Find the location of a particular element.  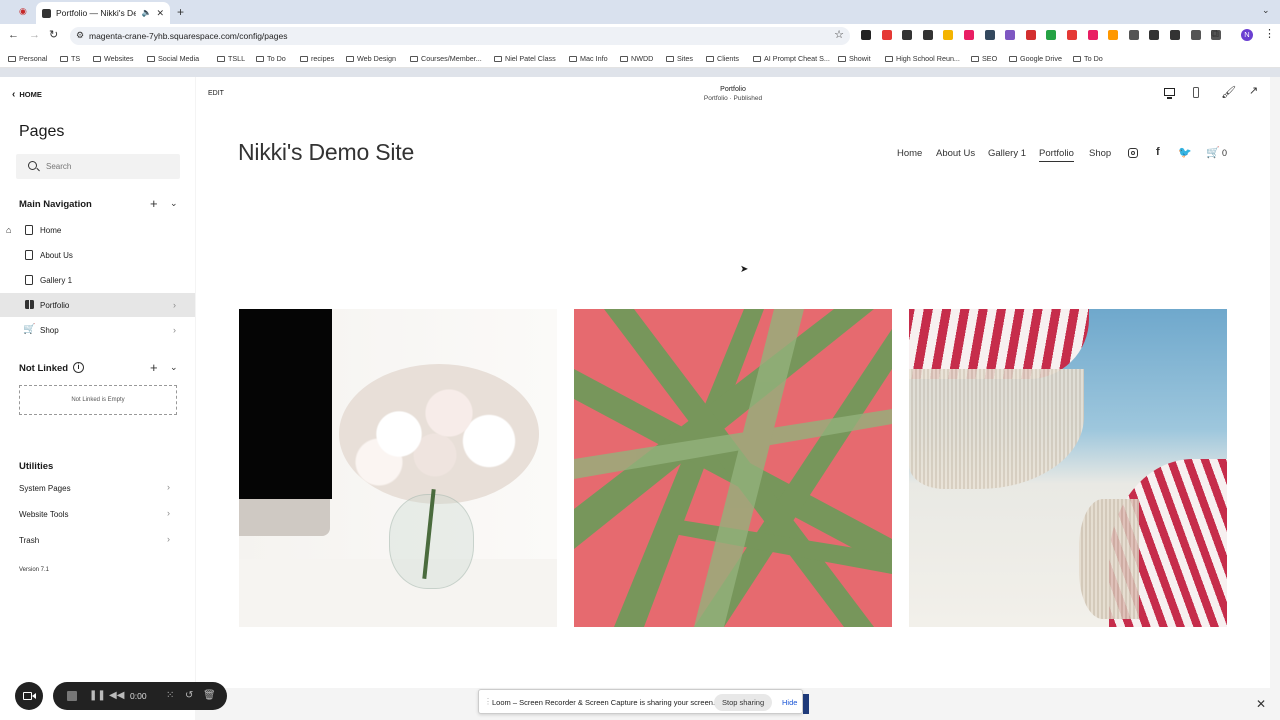

site-nav-gallery-1: Gallery 1 is located at coordinates (1007, 153).